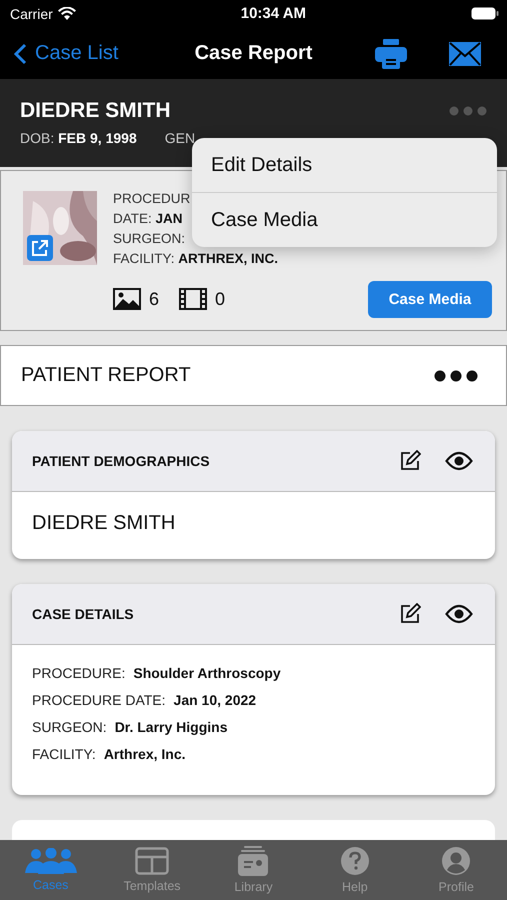 This screenshot has height=900, width=507. Describe the element at coordinates (154, 299) in the screenshot. I see `photo-count: 6` at that location.